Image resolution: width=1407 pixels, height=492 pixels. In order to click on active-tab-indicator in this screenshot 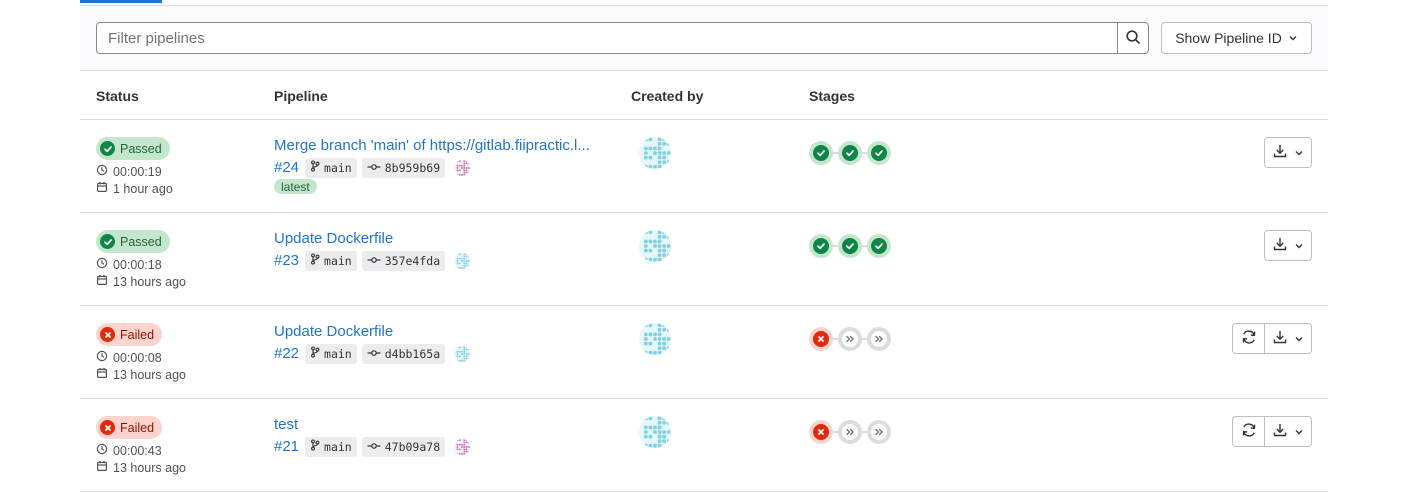, I will do `click(121, 1)`.